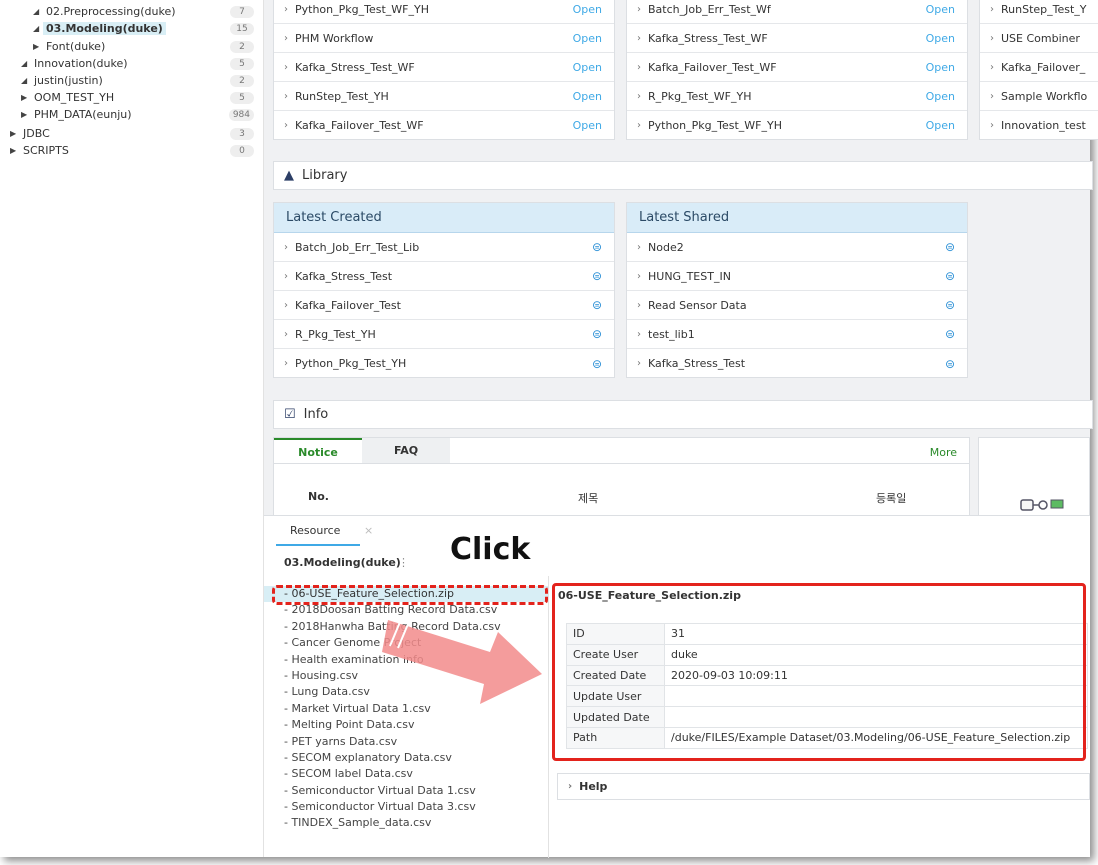 This screenshot has width=1098, height=865. I want to click on tree-item: ▶ PHM_DATA(eunju) 984, so click(131, 114).